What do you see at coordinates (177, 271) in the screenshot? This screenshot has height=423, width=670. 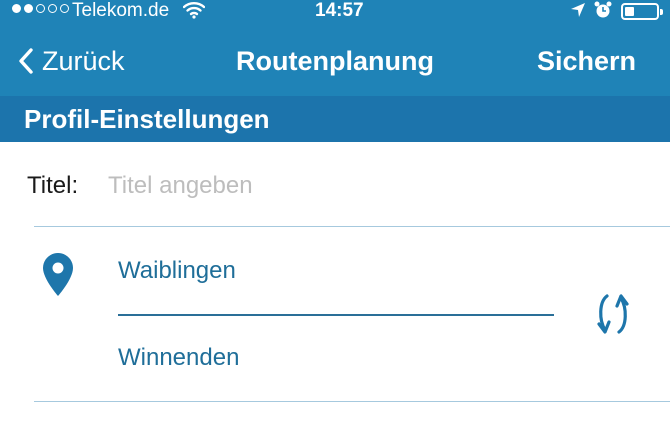 I see `route-start-field: Waiblingen` at bounding box center [177, 271].